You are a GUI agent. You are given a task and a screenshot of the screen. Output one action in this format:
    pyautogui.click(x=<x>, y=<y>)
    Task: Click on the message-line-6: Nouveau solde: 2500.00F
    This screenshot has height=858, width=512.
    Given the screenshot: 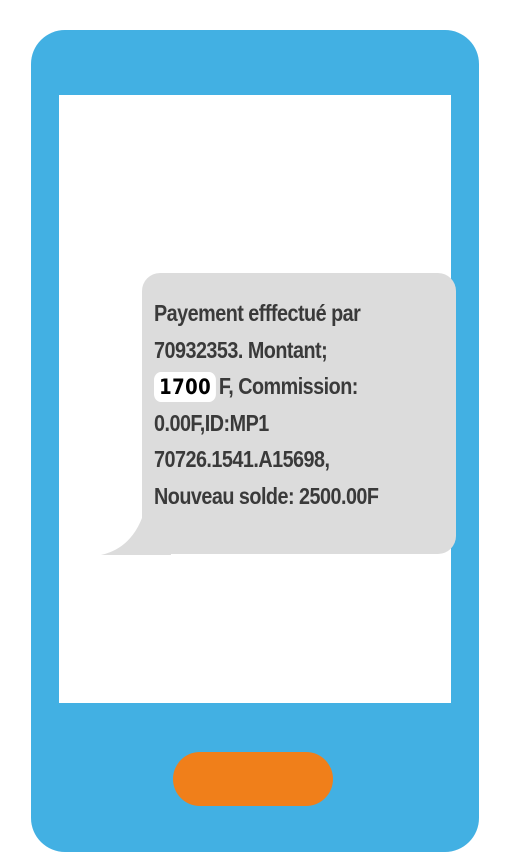 What is the action you would take?
    pyautogui.click(x=266, y=495)
    